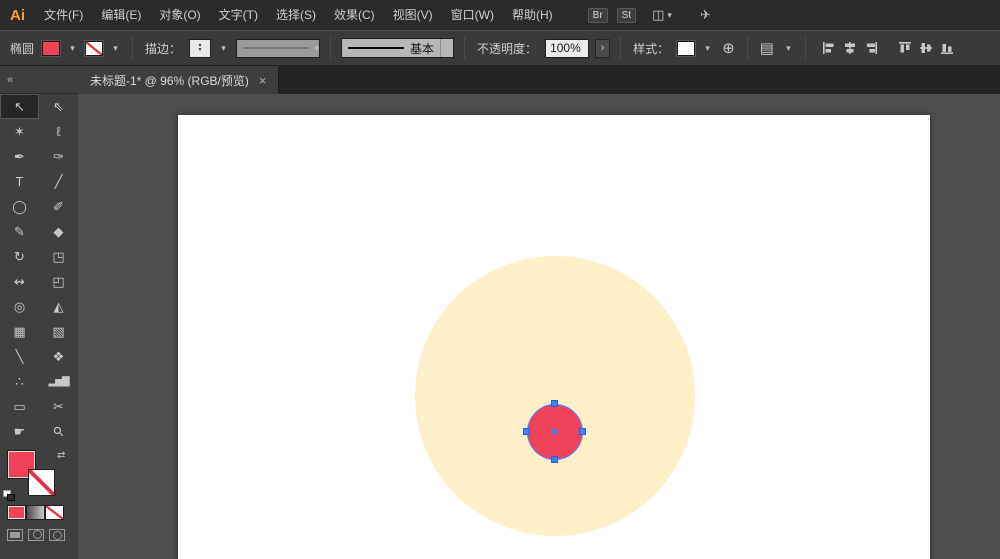 The image size is (1000, 559). What do you see at coordinates (554, 431) in the screenshot?
I see `center-point-handle` at bounding box center [554, 431].